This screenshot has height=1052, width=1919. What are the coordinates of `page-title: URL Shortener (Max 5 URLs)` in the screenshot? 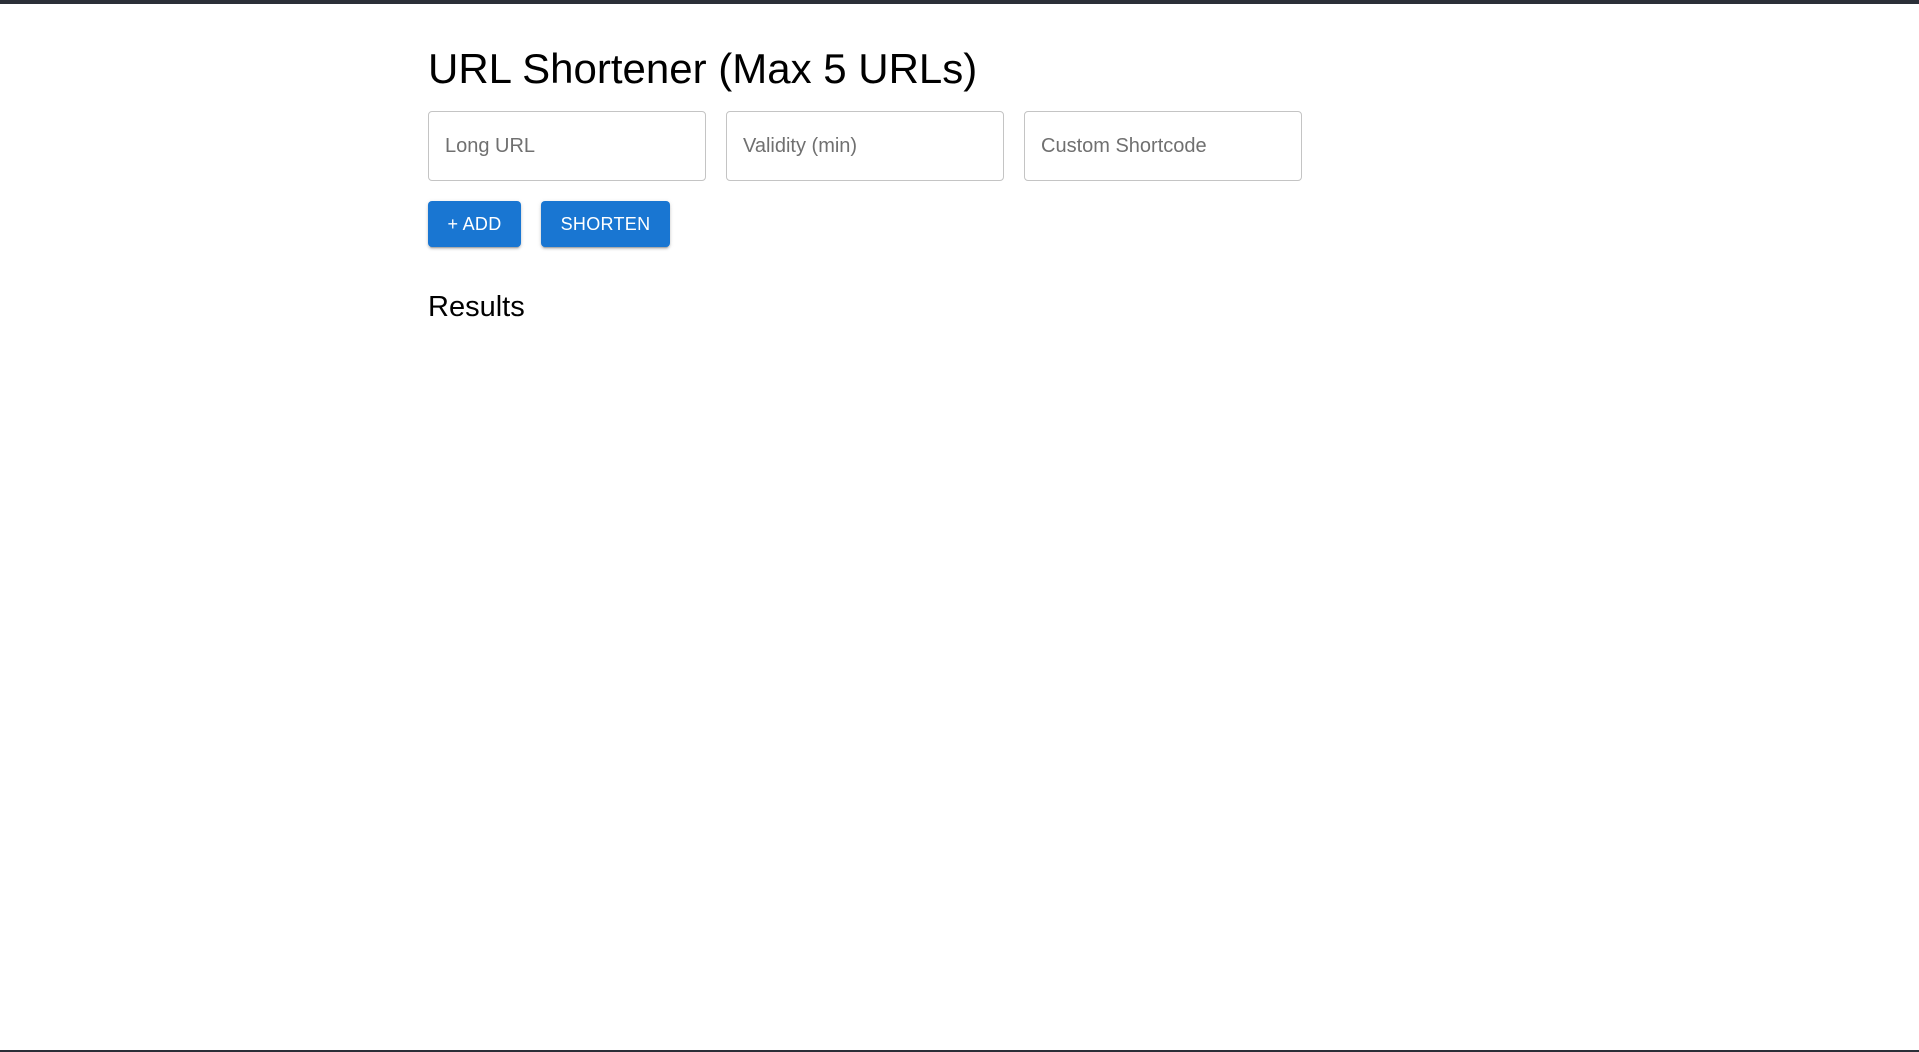 It's located at (703, 68).